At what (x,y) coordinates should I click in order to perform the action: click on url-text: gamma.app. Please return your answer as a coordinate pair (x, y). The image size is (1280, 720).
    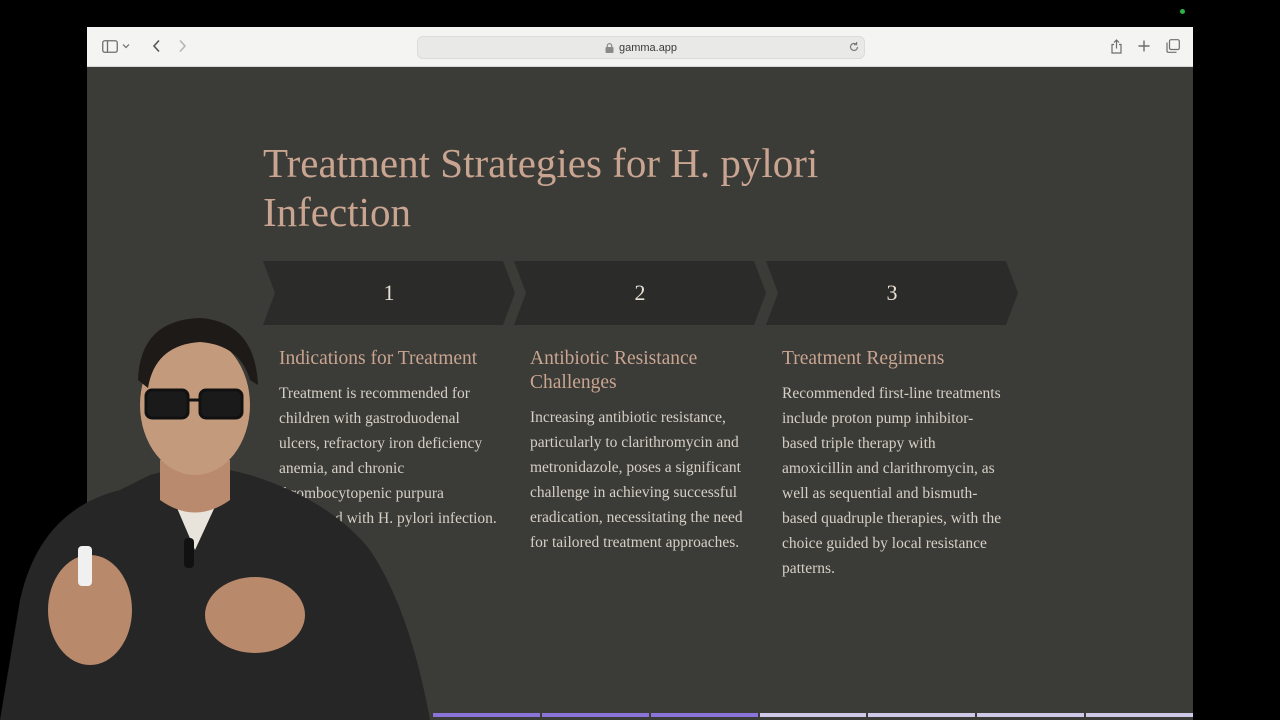
    Looking at the image, I should click on (648, 47).